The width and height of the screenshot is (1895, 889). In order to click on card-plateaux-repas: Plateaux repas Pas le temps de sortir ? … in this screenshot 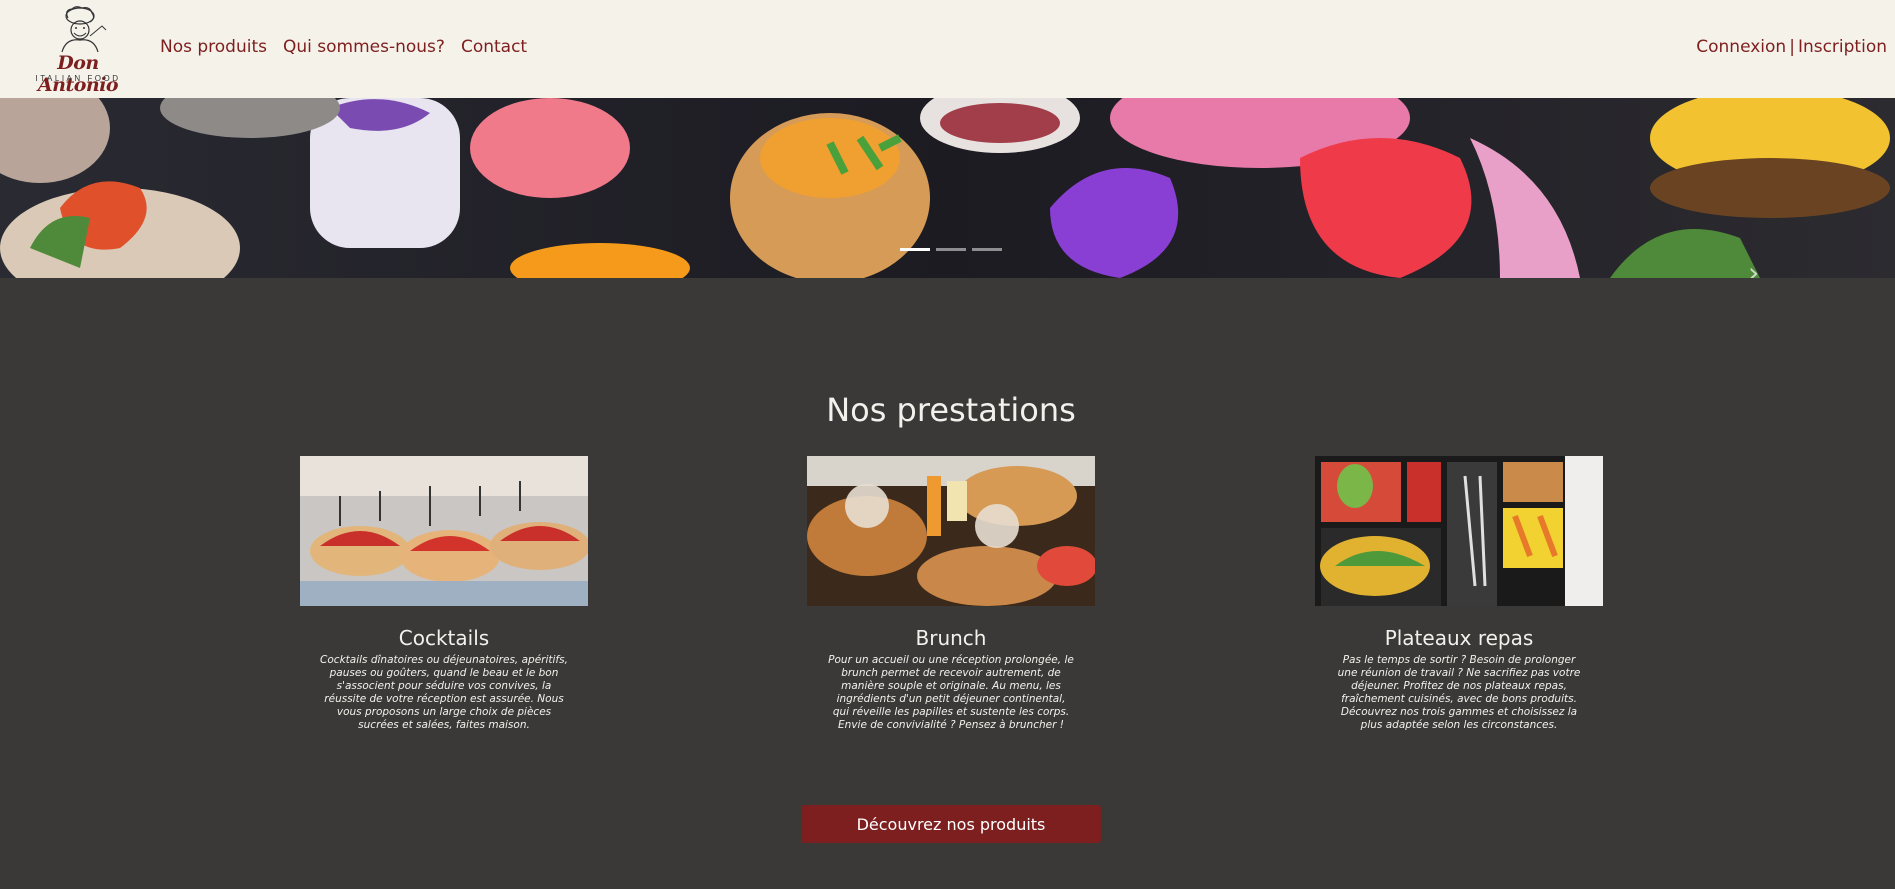, I will do `click(1459, 594)`.